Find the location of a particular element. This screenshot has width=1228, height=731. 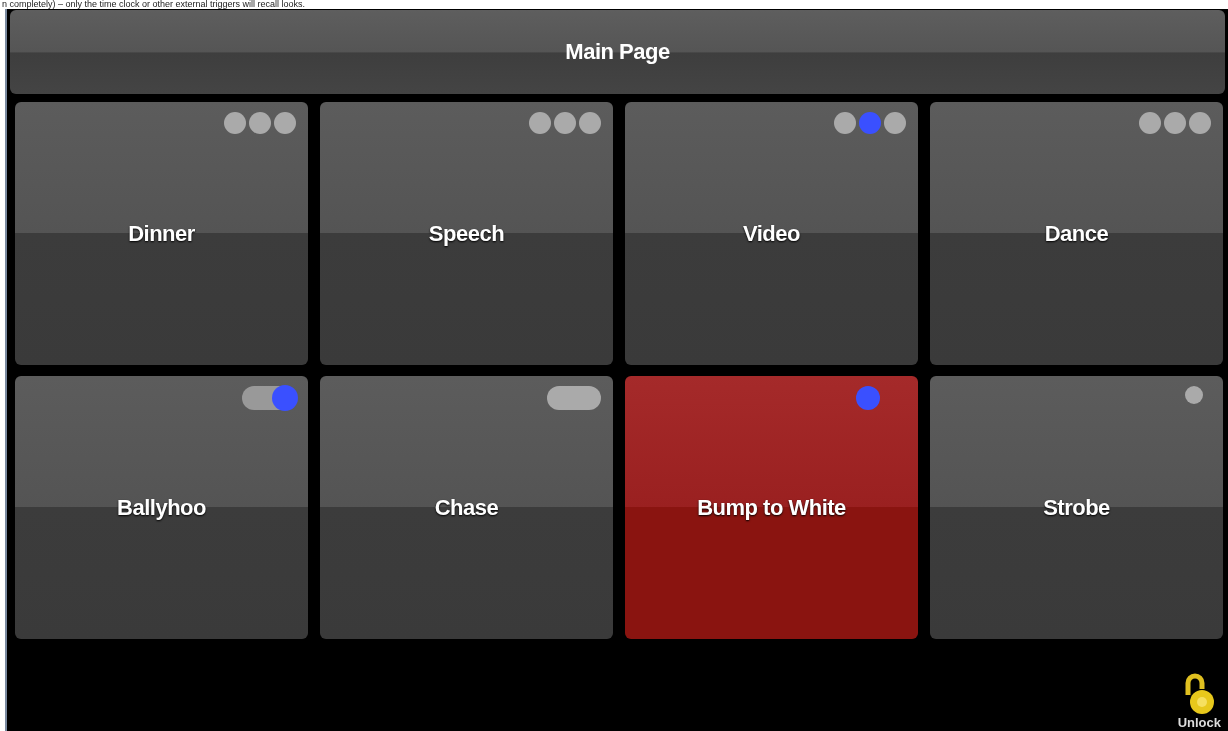

cue-button: Ballyhoo is located at coordinates (161, 507).